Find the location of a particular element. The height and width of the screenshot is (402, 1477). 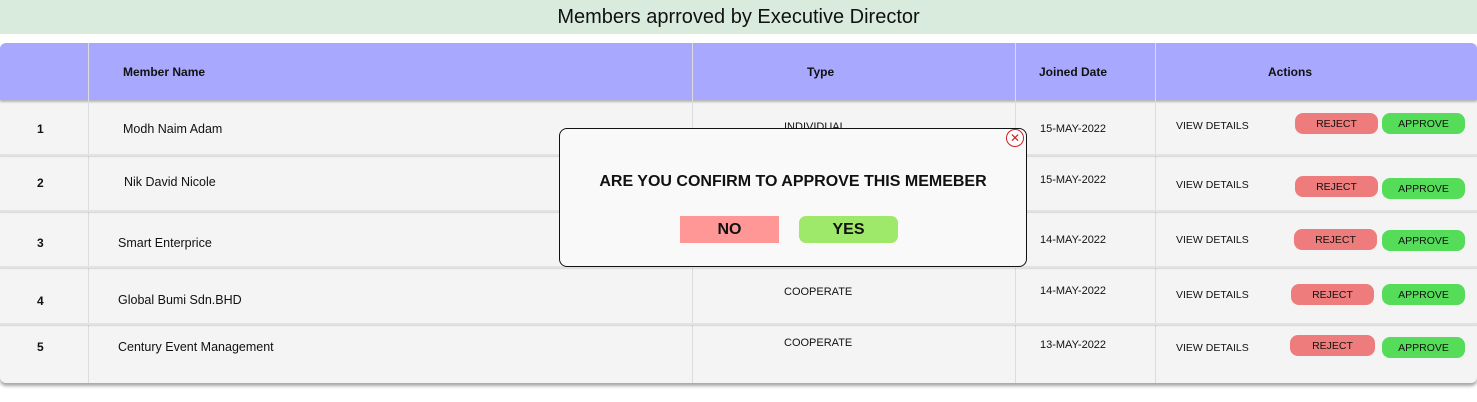

row-number: 1 is located at coordinates (40, 129).